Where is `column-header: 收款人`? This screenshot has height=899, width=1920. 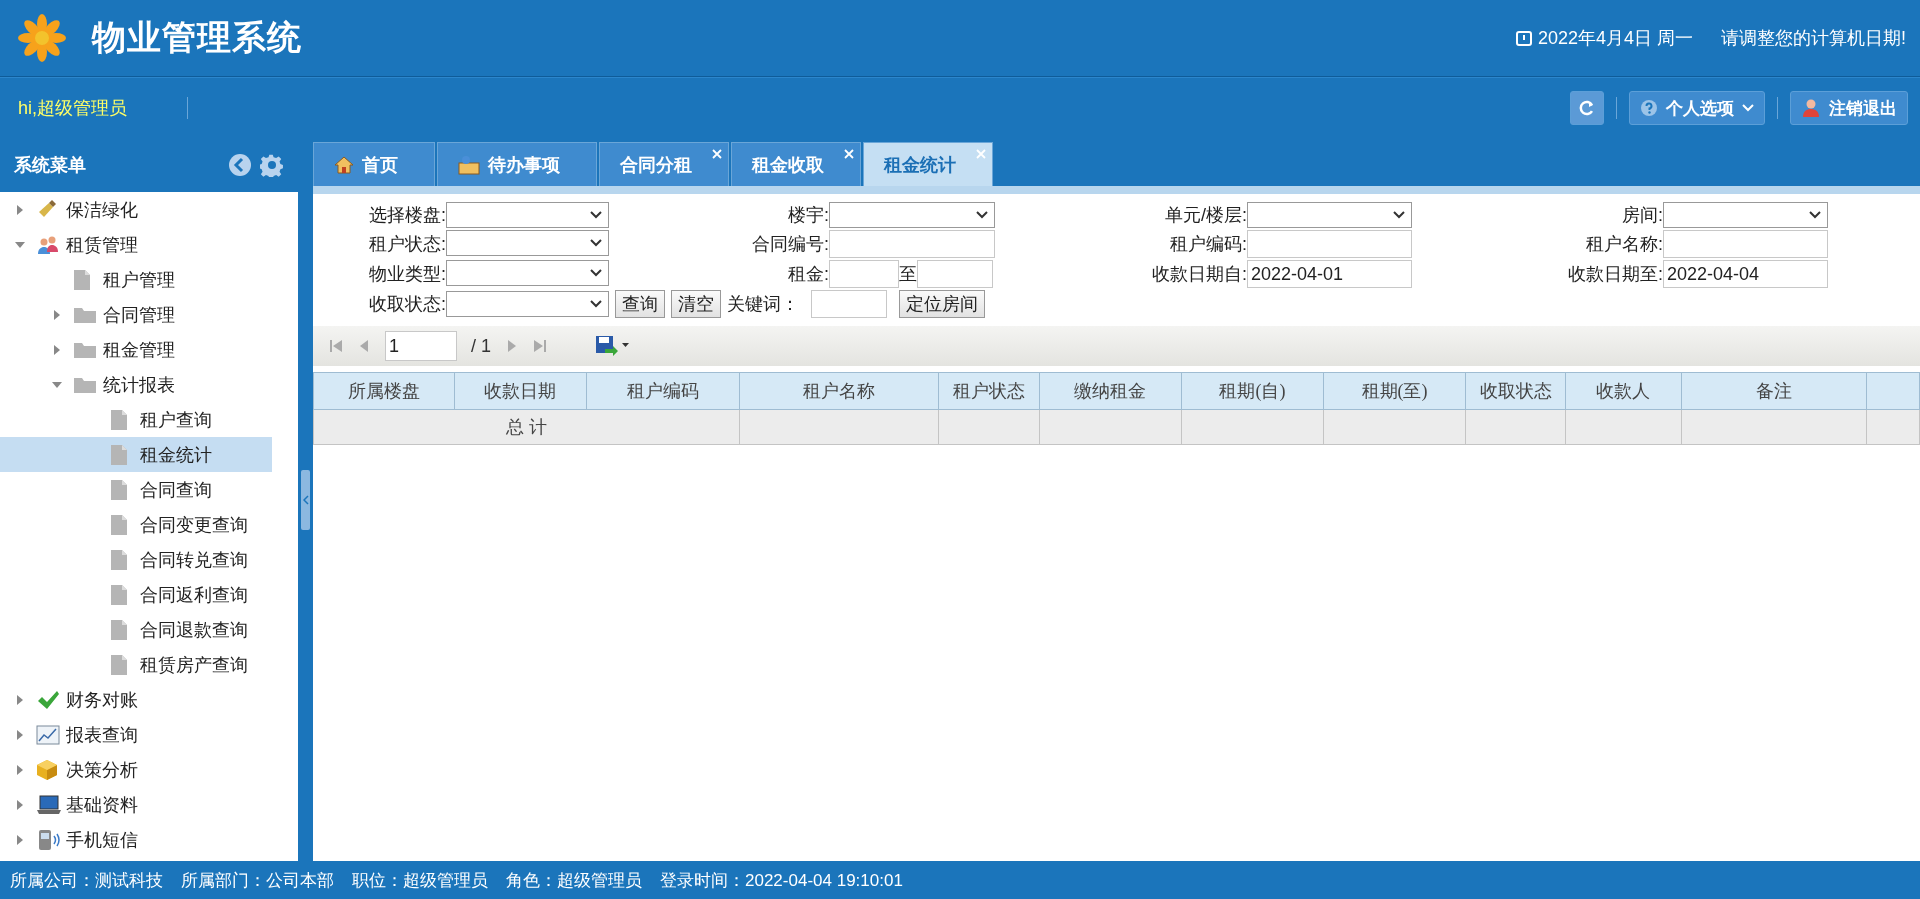
column-header: 收款人 is located at coordinates (1623, 391).